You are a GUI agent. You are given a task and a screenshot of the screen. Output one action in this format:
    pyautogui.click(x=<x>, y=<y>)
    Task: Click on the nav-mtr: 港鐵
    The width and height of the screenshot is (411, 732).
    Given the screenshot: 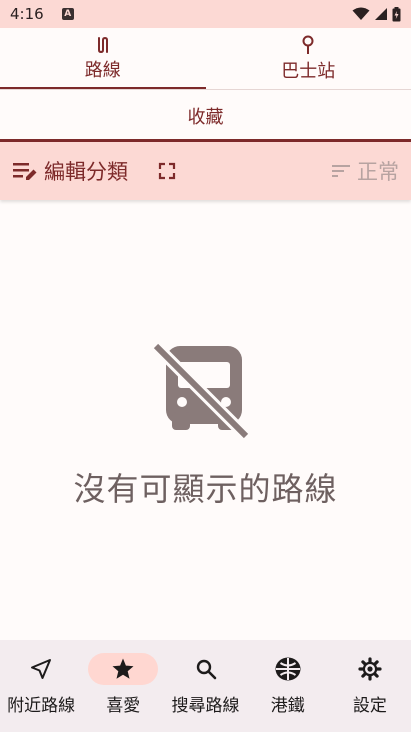 What is the action you would take?
    pyautogui.click(x=288, y=686)
    